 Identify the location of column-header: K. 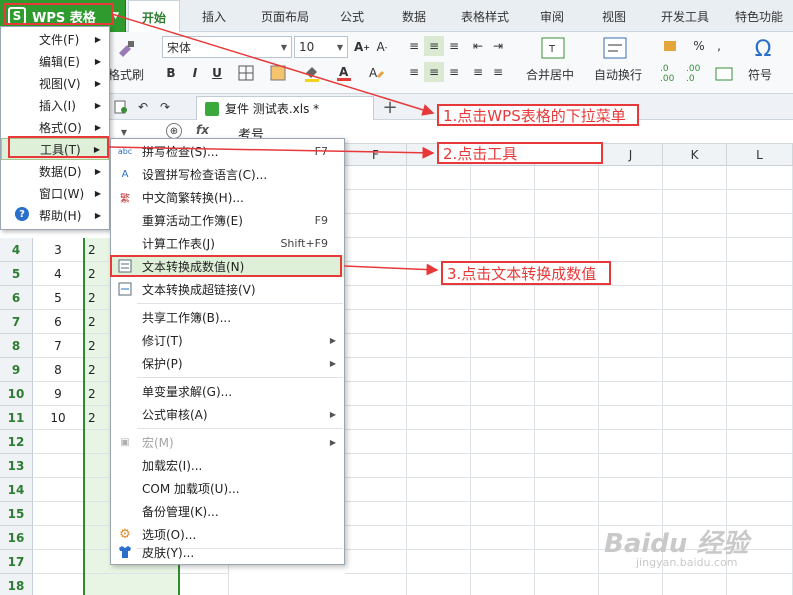
(695, 155).